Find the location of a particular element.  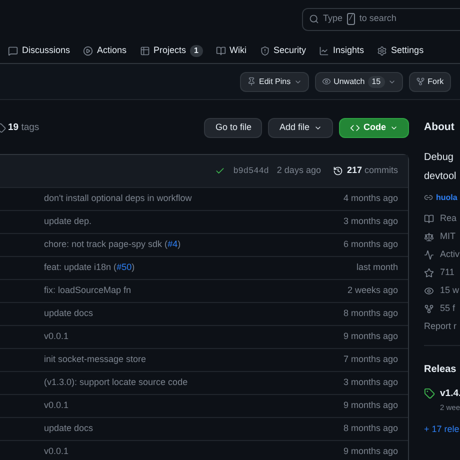

chart-icon is located at coordinates (324, 51).